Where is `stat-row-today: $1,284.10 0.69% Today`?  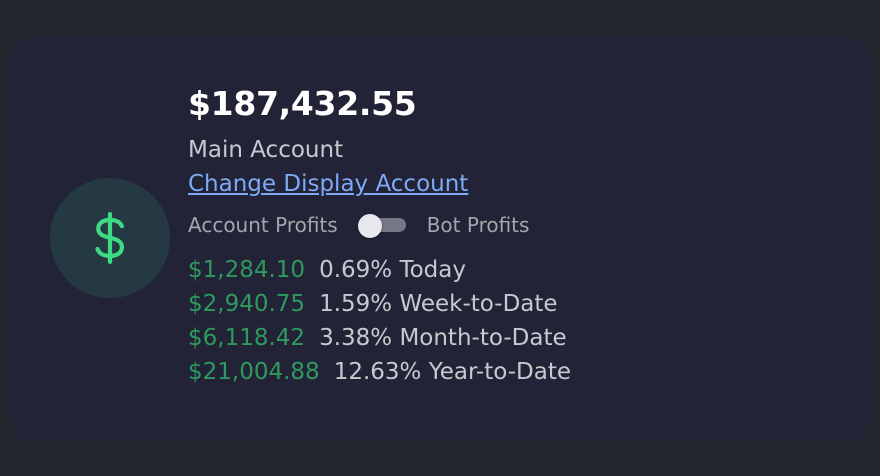
stat-row-today: $1,284.10 0.69% Today is located at coordinates (379, 272).